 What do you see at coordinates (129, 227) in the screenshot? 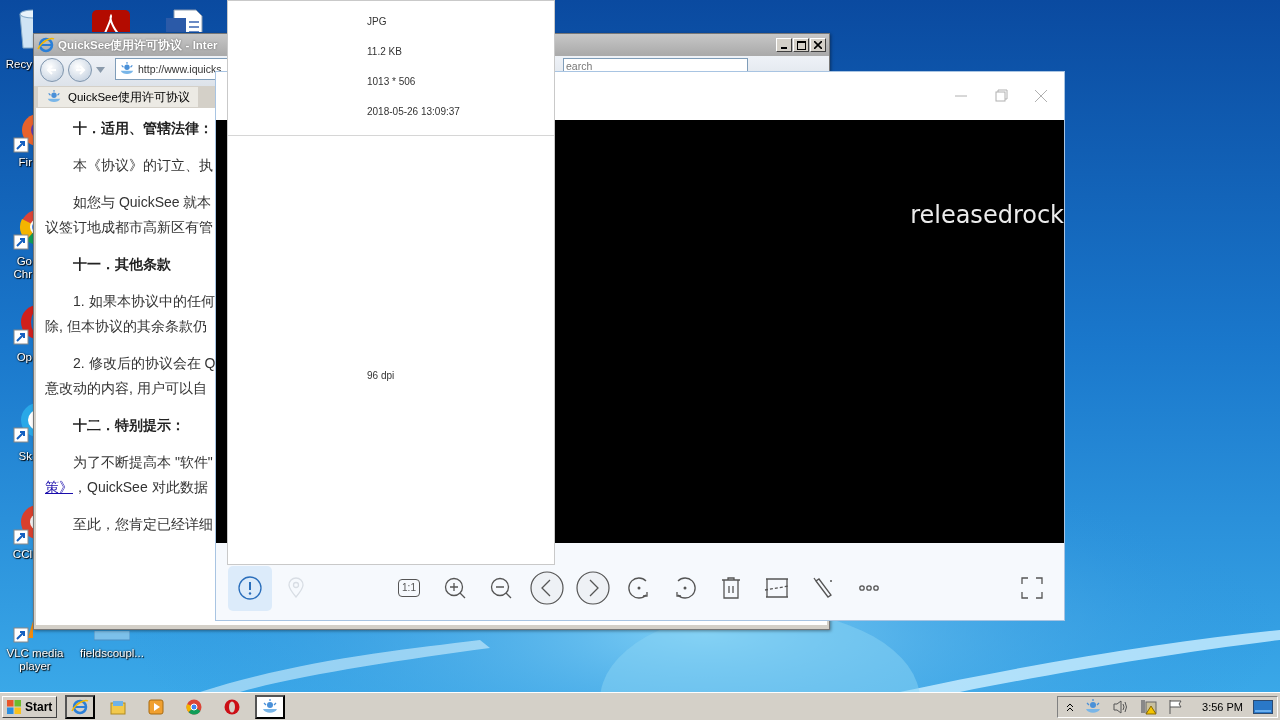
I see `paragraph-text: 议签订地成都市高新区有管` at bounding box center [129, 227].